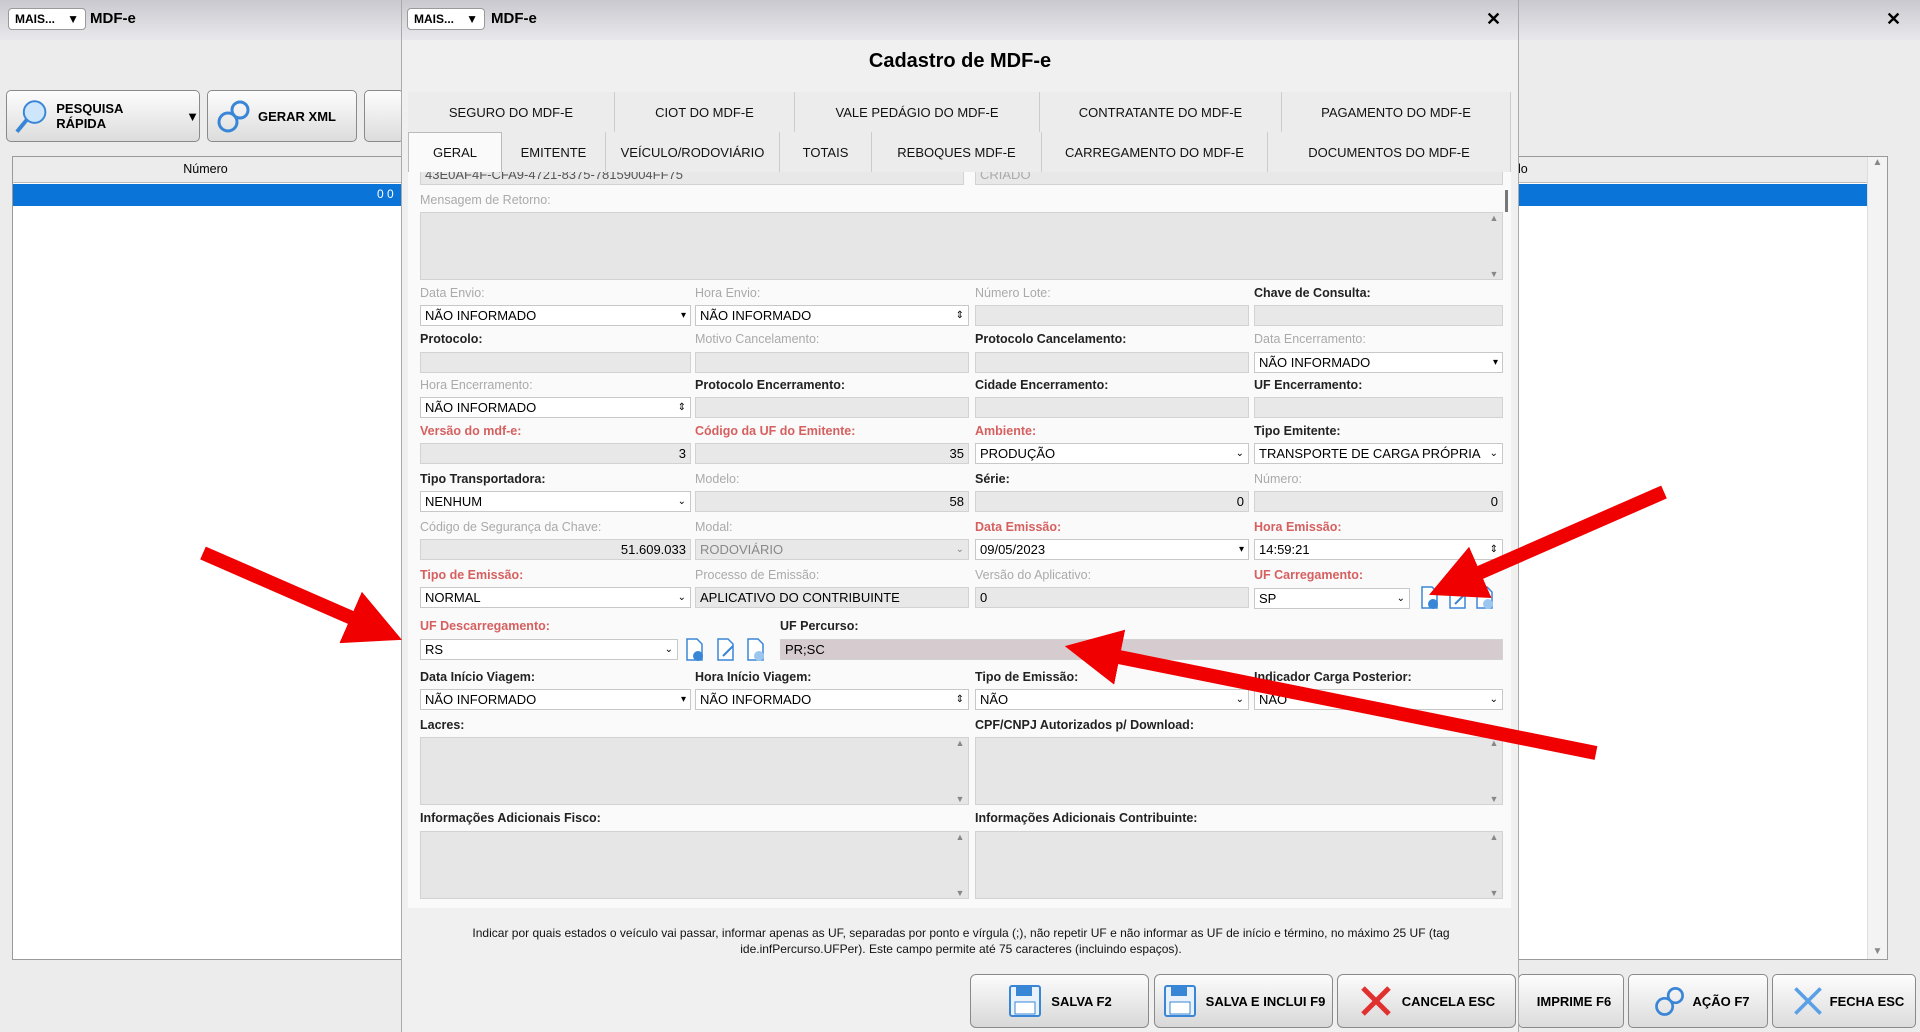 This screenshot has height=1032, width=1920. I want to click on protocolo-canc-field, so click(1112, 362).